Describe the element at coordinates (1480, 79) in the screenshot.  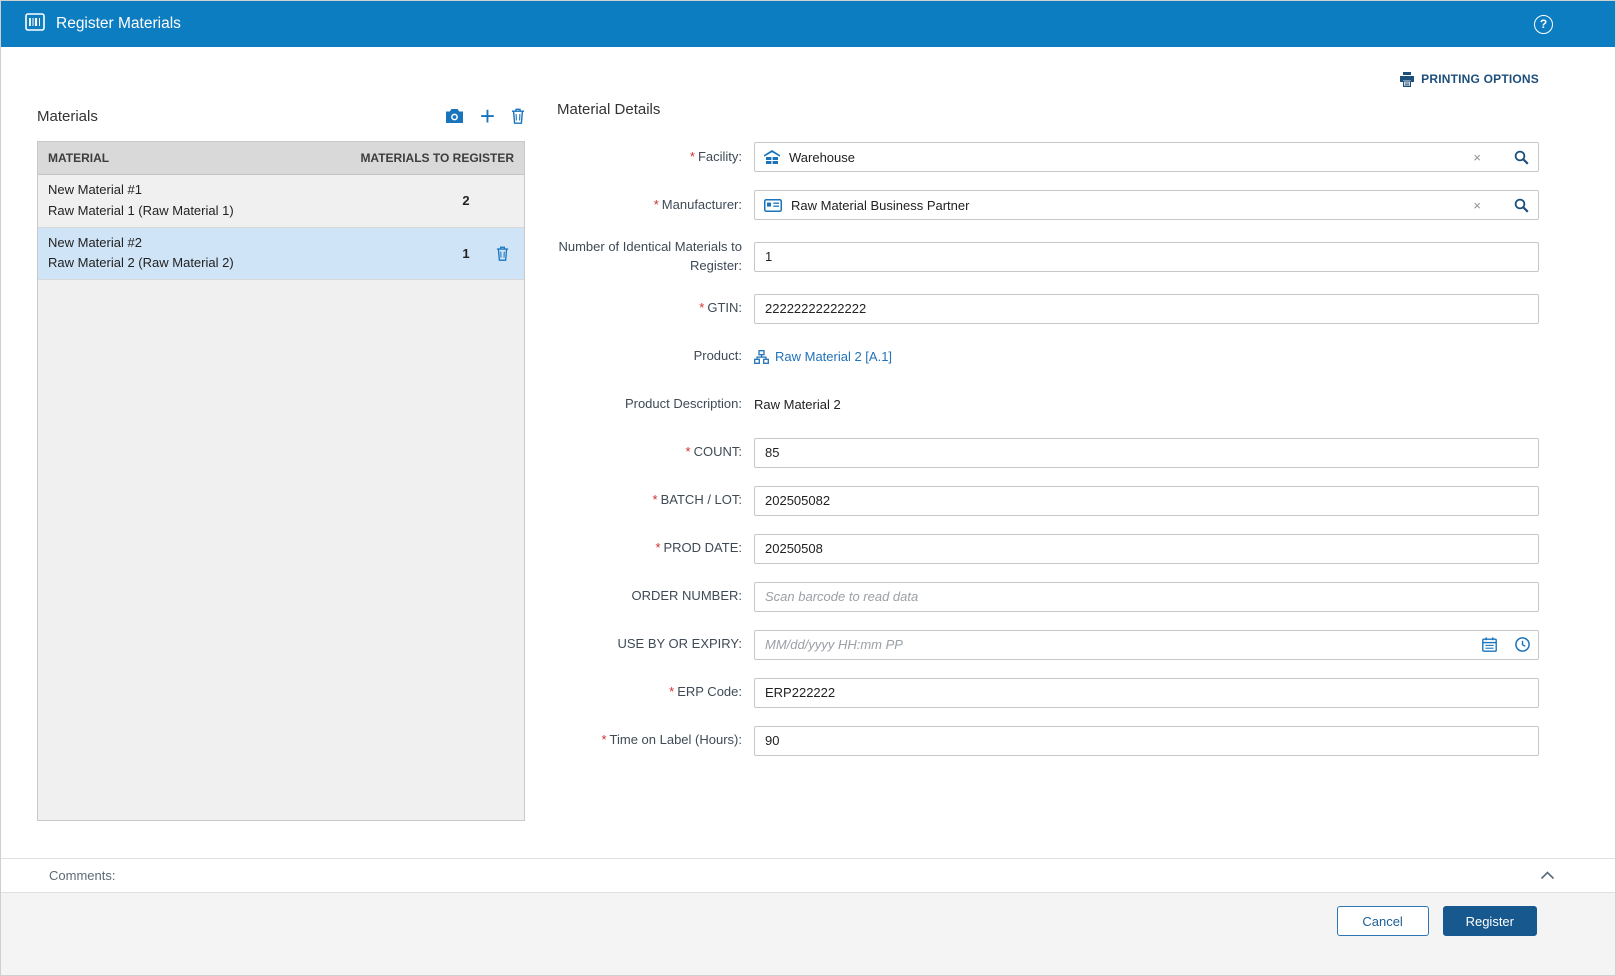
I see `printing-options-label: PRINTING OPTIONS` at that location.